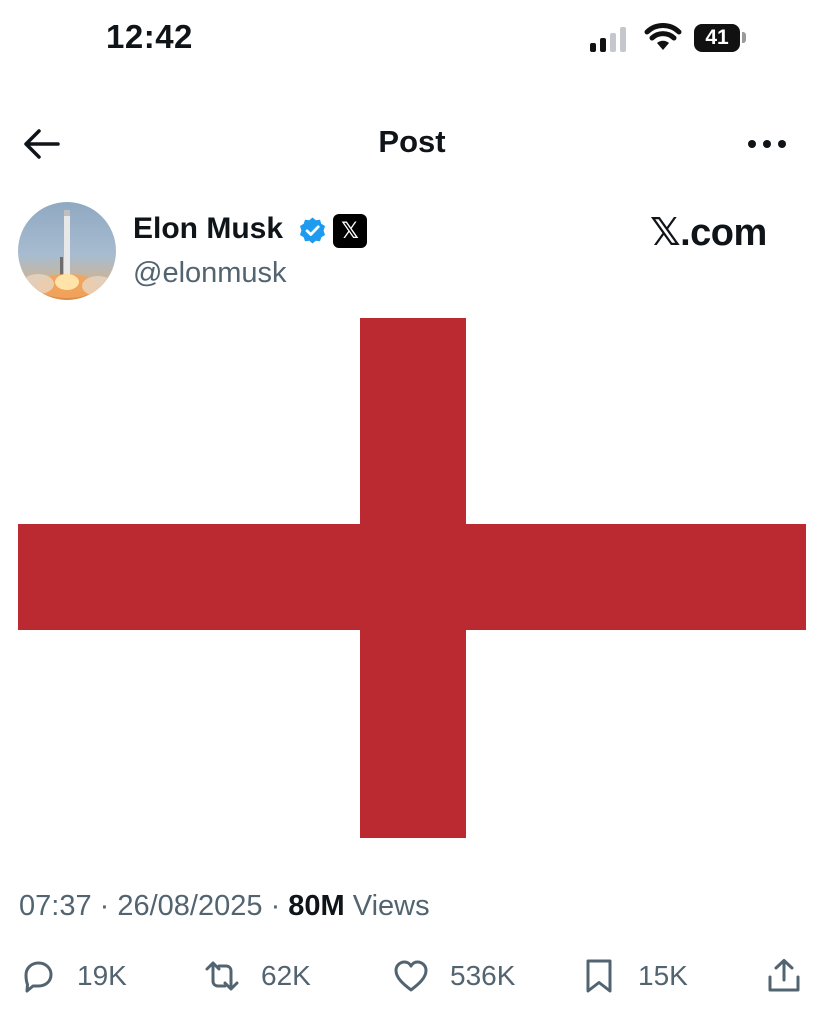 This screenshot has height=1024, width=824. I want to click on repost-icon, so click(222, 976).